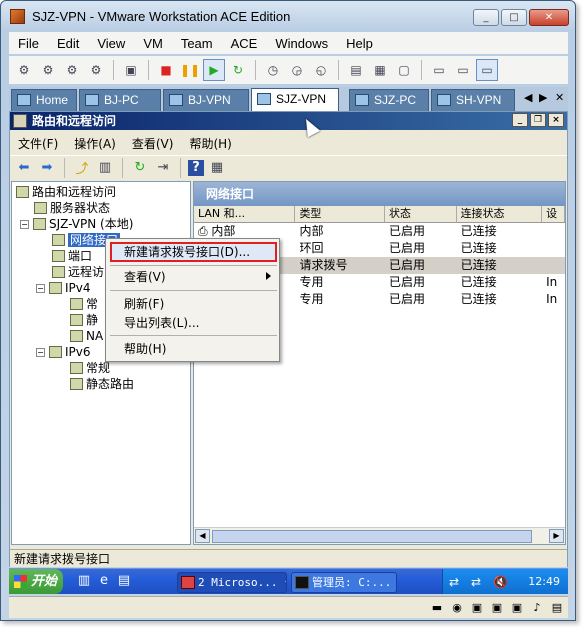  What do you see at coordinates (105, 168) in the screenshot?
I see `show-hide-tree-icon: ▥` at bounding box center [105, 168].